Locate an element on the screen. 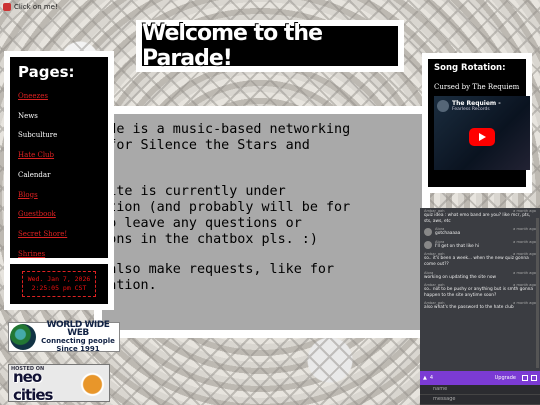 The image size is (540, 405). nav-item-guestbook: Guestbook is located at coordinates (59, 215).